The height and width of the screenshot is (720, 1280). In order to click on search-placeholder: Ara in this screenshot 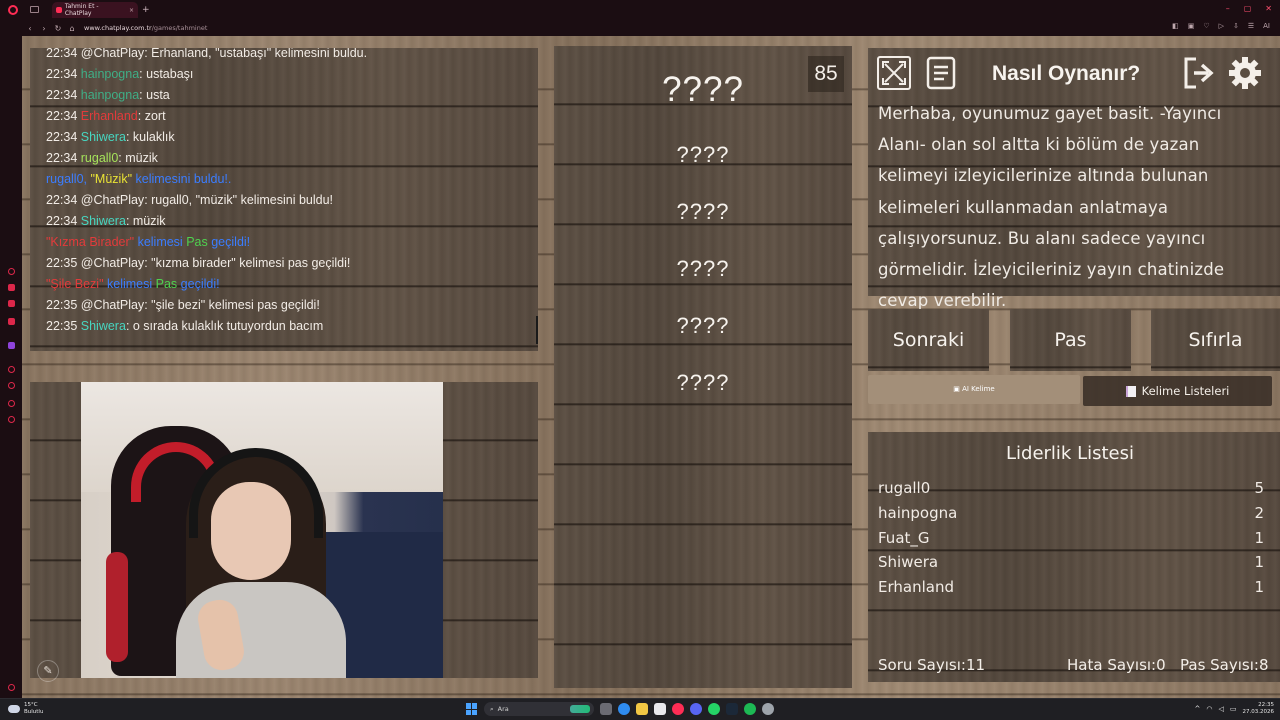, I will do `click(503, 709)`.